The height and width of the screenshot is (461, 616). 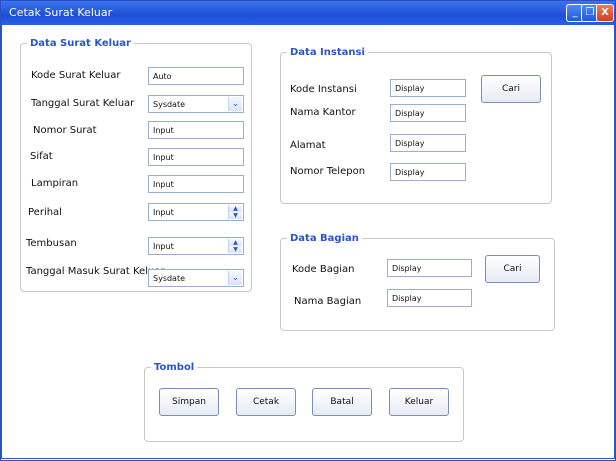 I want to click on perihal-label: Perihal, so click(x=45, y=212).